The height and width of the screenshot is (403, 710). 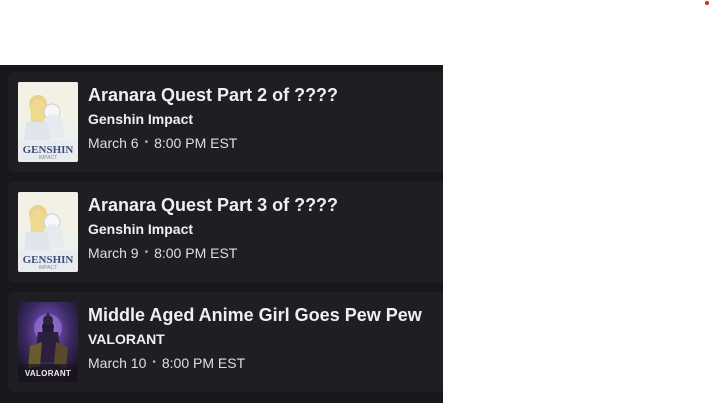 What do you see at coordinates (48, 342) in the screenshot?
I see `valorant-boxart-icon: VALORANT` at bounding box center [48, 342].